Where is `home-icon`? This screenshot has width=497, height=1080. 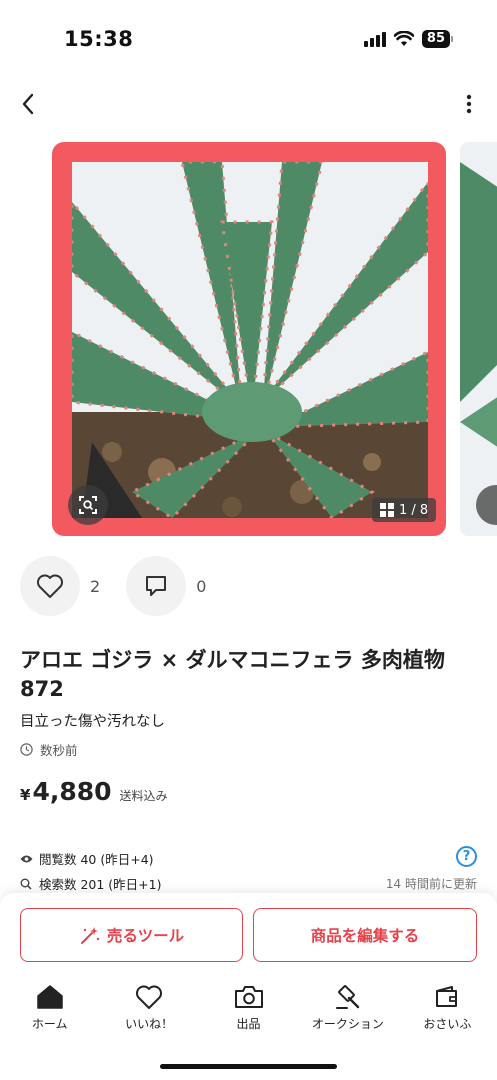 home-icon is located at coordinates (49, 997).